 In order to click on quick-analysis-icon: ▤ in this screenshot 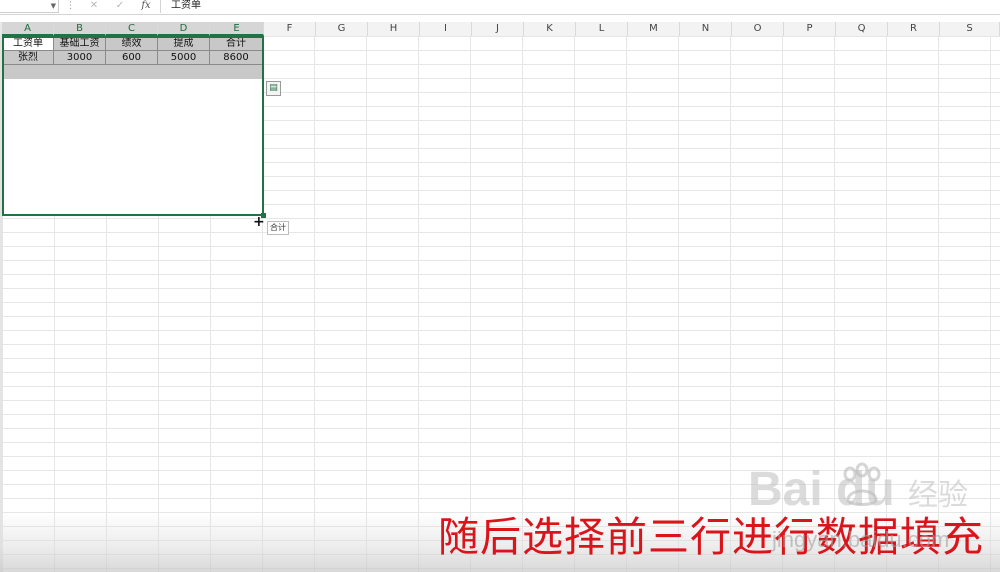, I will do `click(273, 88)`.